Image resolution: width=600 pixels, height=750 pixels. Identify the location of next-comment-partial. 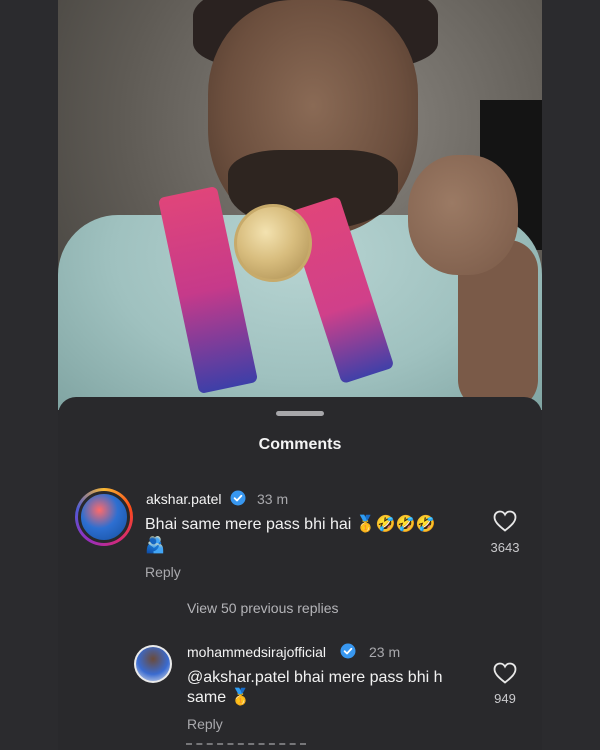
(246, 745).